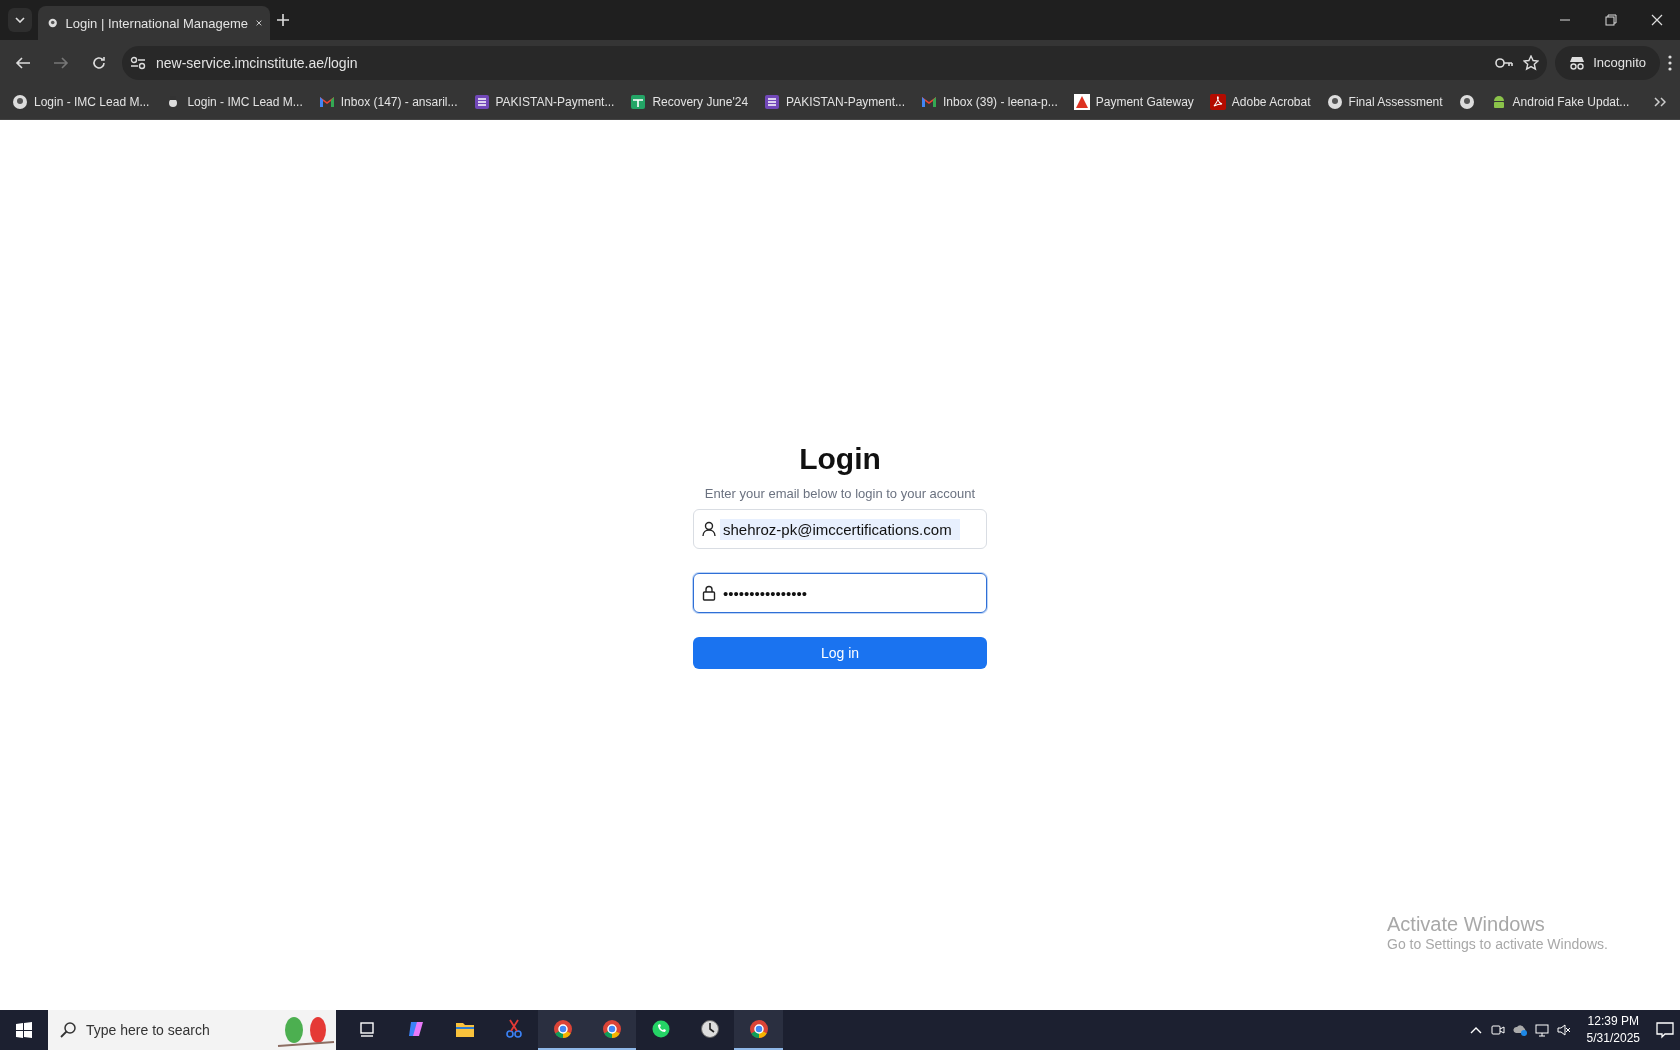 The height and width of the screenshot is (1050, 1680). What do you see at coordinates (192, 1030) in the screenshot?
I see `taskbar-search-field: Type here to search` at bounding box center [192, 1030].